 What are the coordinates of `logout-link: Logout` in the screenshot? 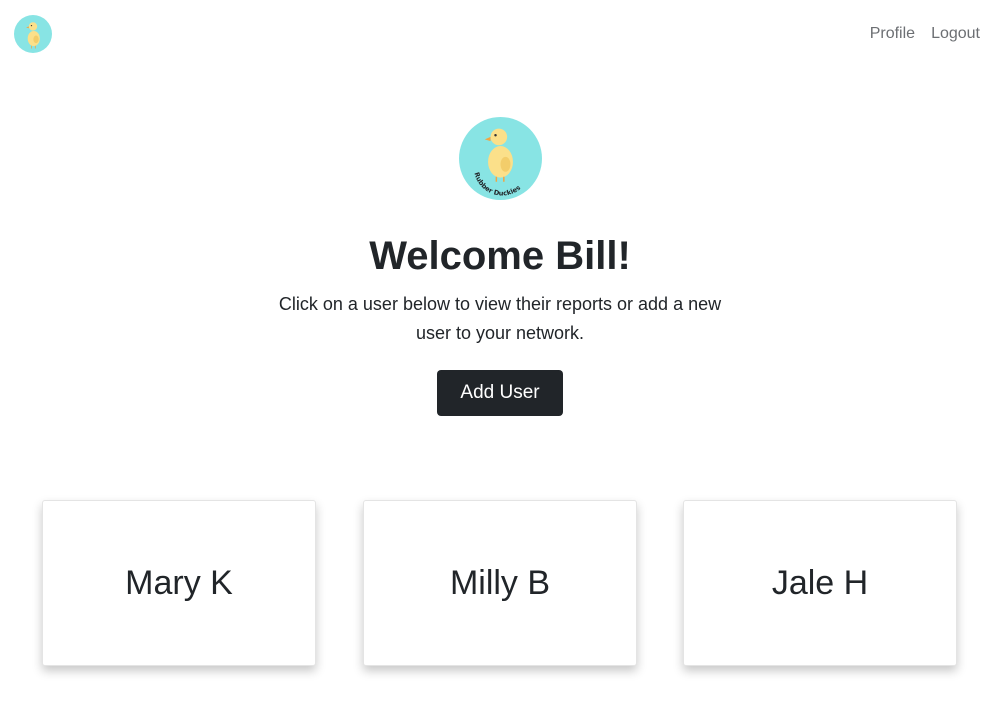 It's located at (955, 34).